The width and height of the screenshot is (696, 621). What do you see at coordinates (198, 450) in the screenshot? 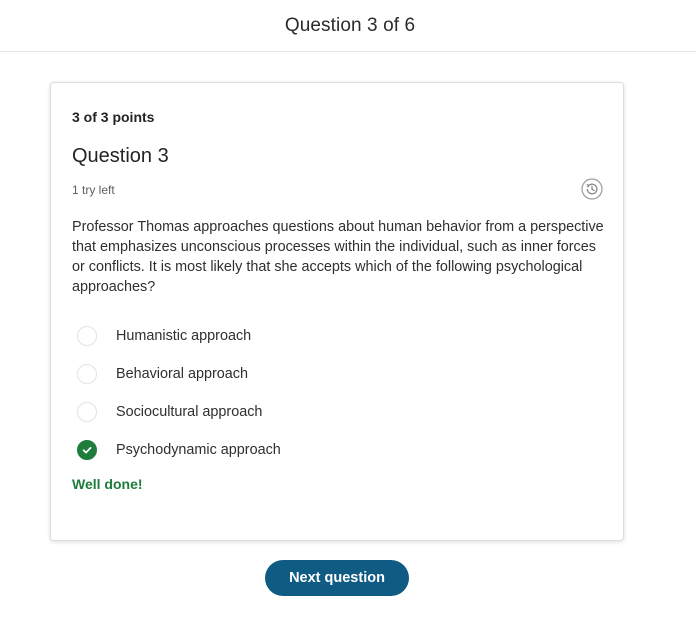
I see `option-label: Psychodynamic approach` at bounding box center [198, 450].